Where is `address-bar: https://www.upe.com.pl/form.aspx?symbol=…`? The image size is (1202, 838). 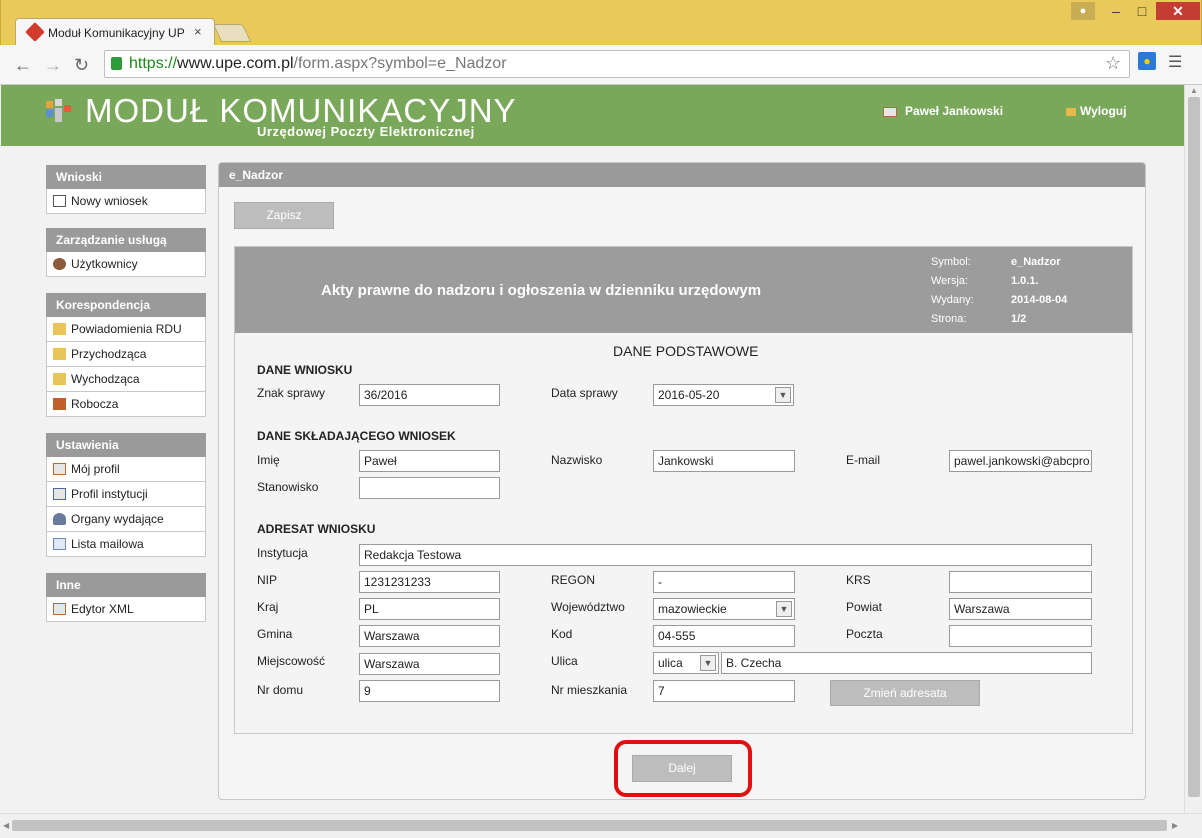 address-bar: https://www.upe.com.pl/form.aspx?symbol=… is located at coordinates (617, 64).